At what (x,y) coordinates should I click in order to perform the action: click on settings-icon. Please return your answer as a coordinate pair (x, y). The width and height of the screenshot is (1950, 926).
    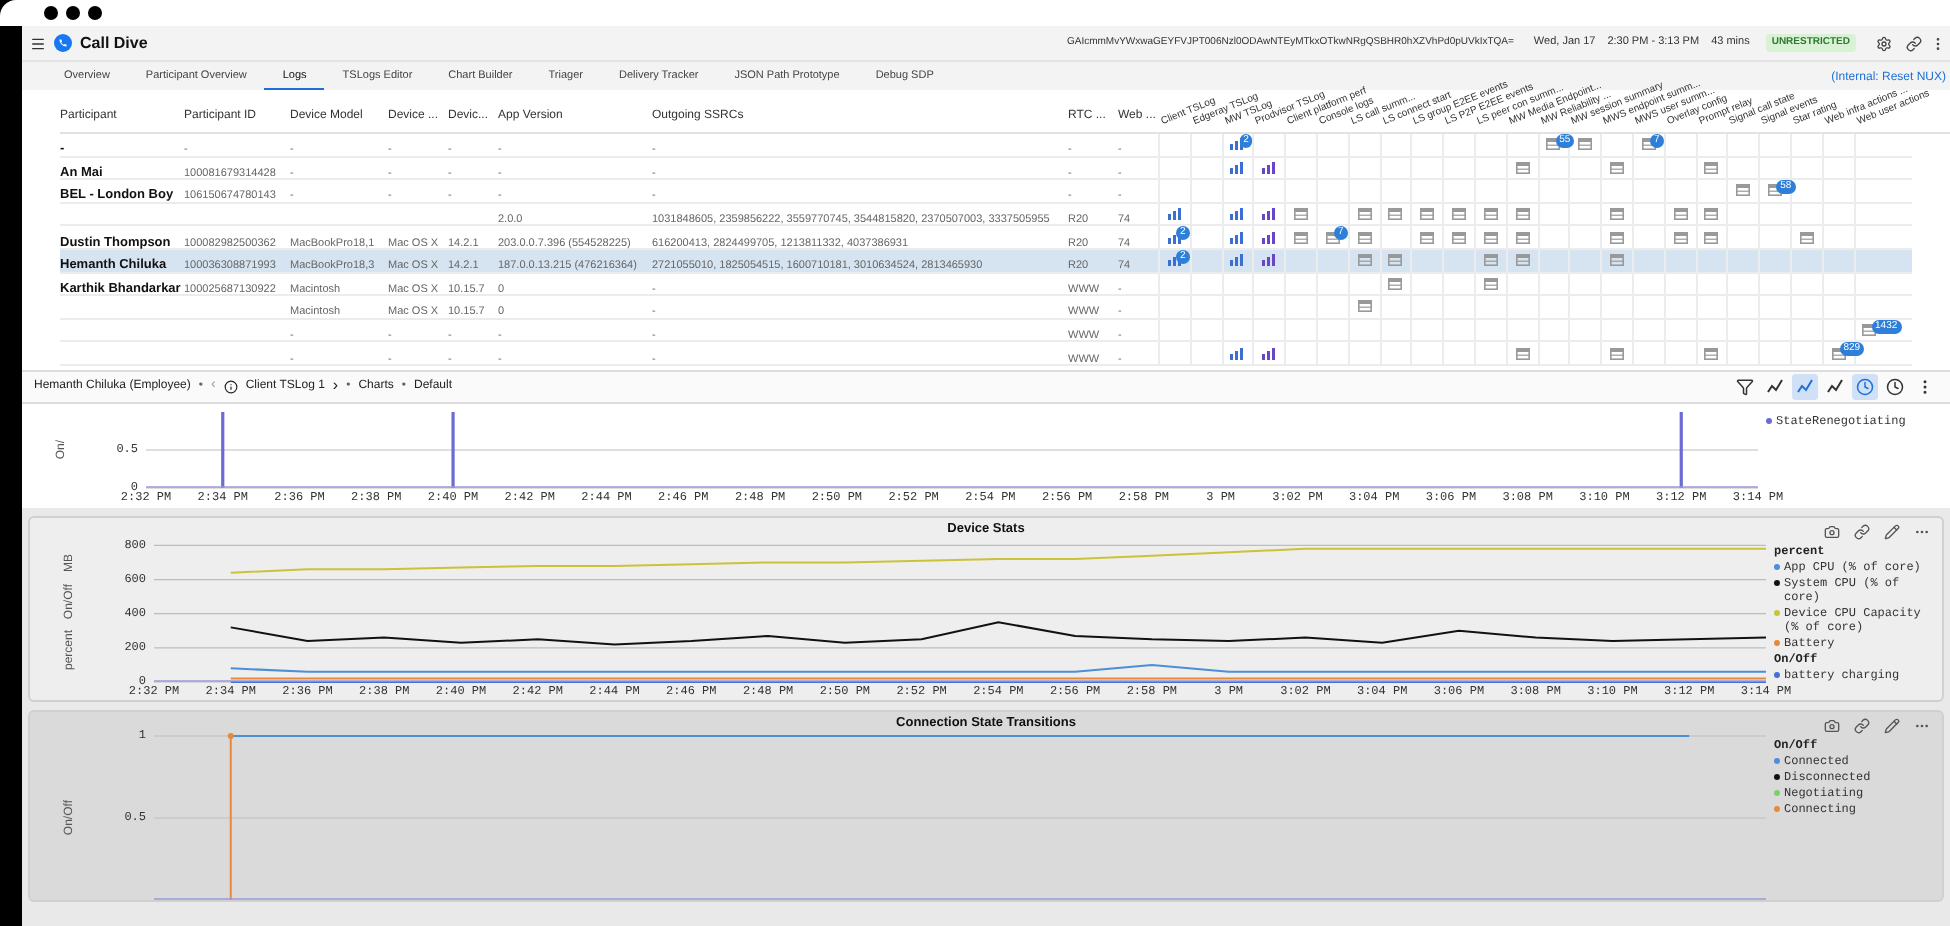
    Looking at the image, I should click on (1884, 43).